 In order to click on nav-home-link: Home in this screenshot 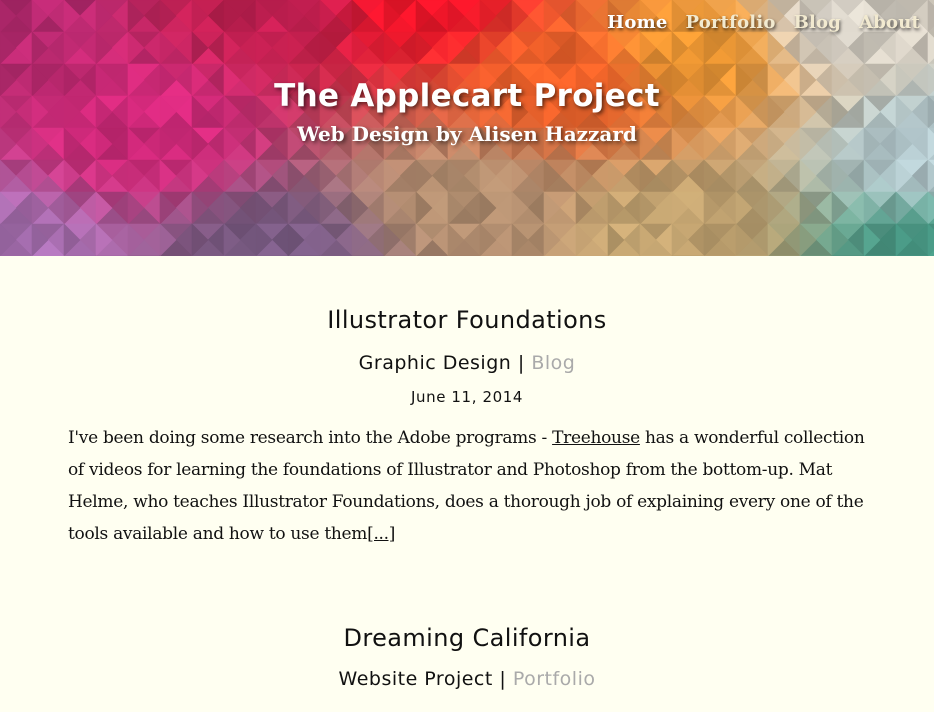, I will do `click(637, 22)`.